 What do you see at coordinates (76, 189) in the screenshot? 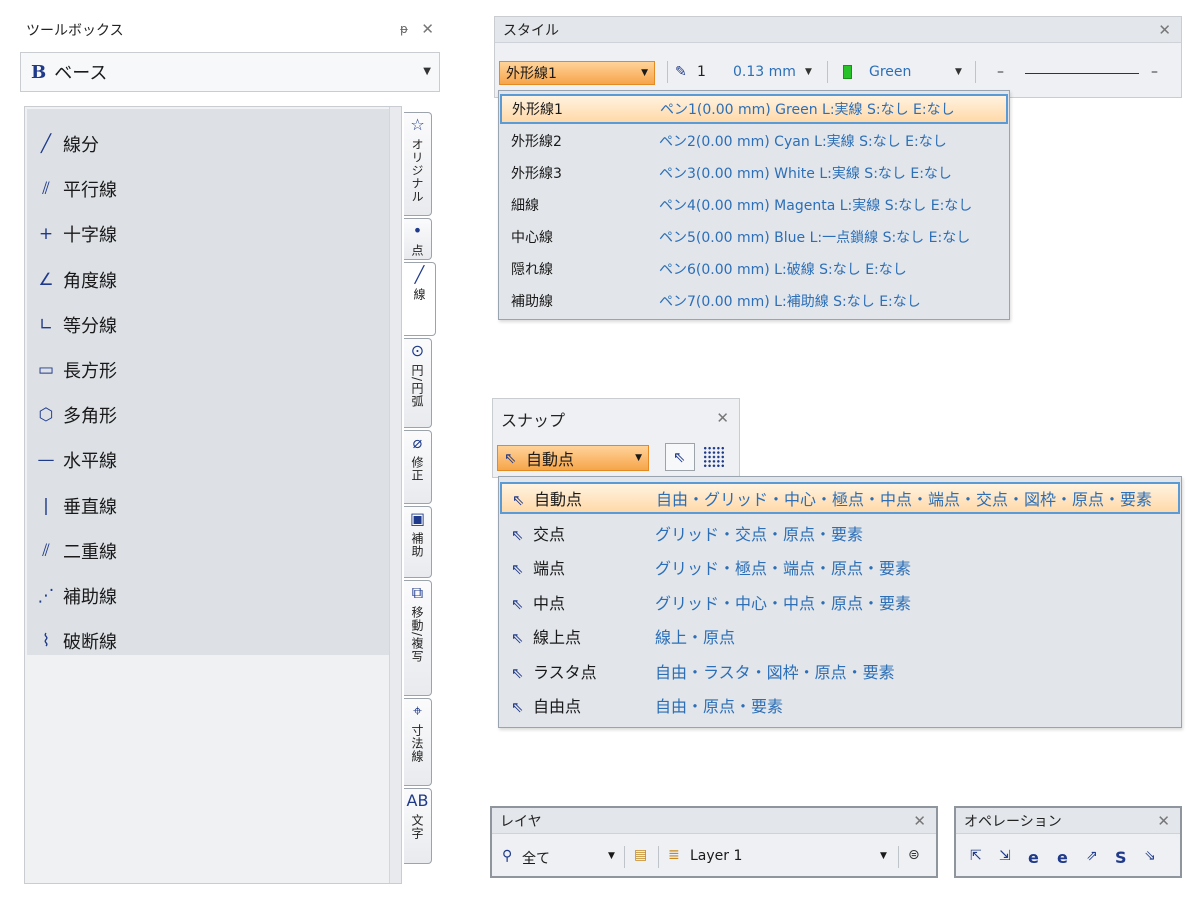
I see `tool-item: ⫽ 平行線` at bounding box center [76, 189].